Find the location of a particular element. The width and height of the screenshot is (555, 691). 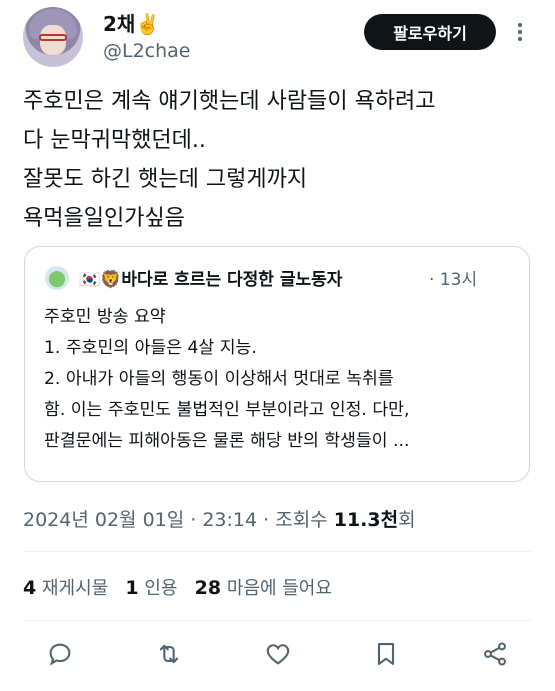

quotes-count: 1 is located at coordinates (132, 588).